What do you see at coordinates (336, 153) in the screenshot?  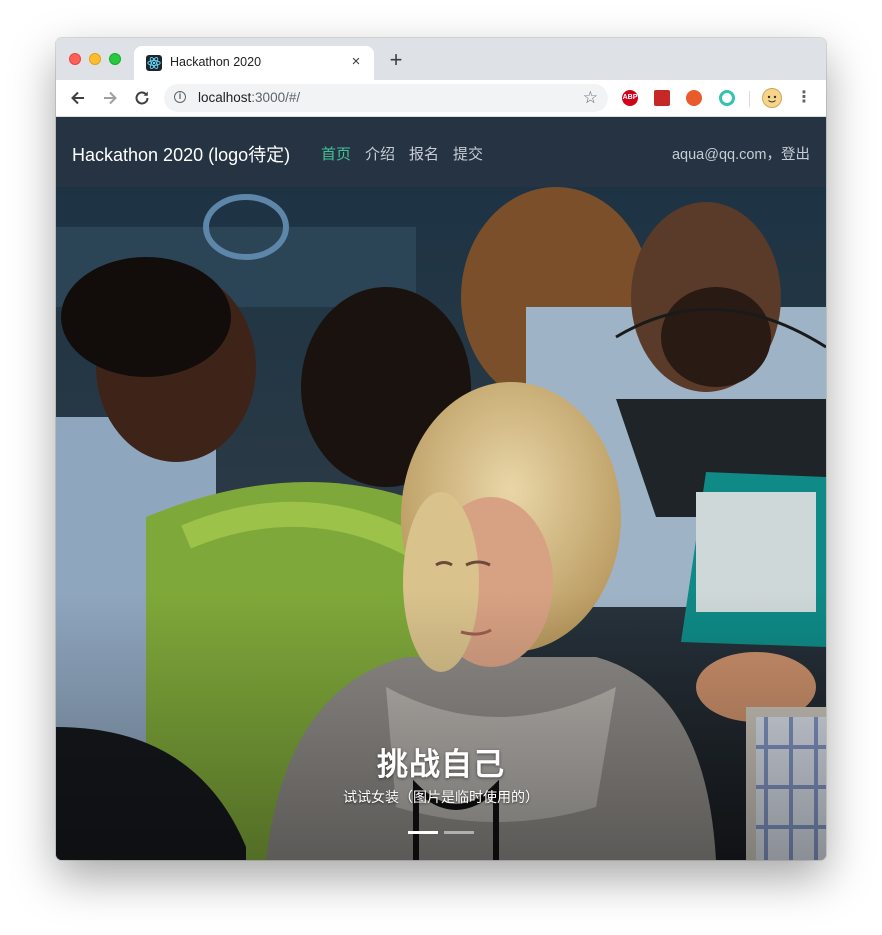 I see `nav-link-home: 首页` at bounding box center [336, 153].